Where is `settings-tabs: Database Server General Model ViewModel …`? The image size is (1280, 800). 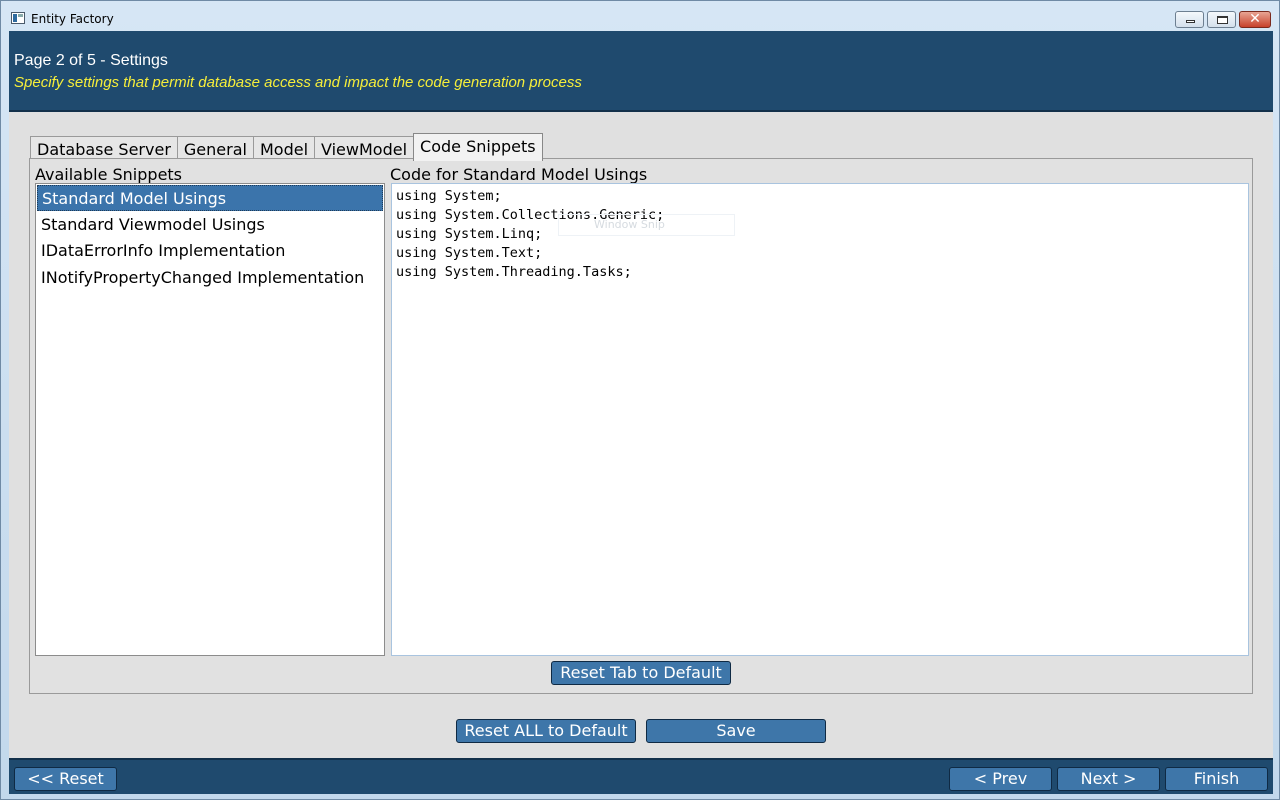
settings-tabs: Database Server General Model ViewModel … is located at coordinates (286, 147).